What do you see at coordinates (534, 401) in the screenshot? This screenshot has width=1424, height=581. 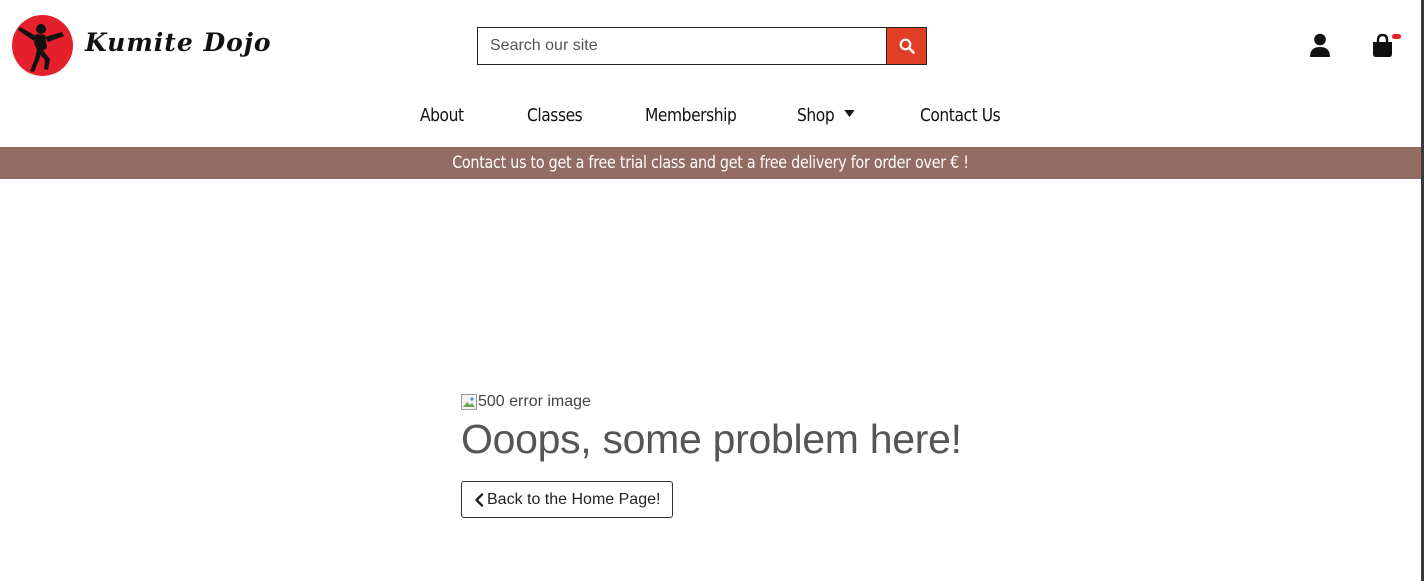 I see `error-image-alt-text: 500 error image` at bounding box center [534, 401].